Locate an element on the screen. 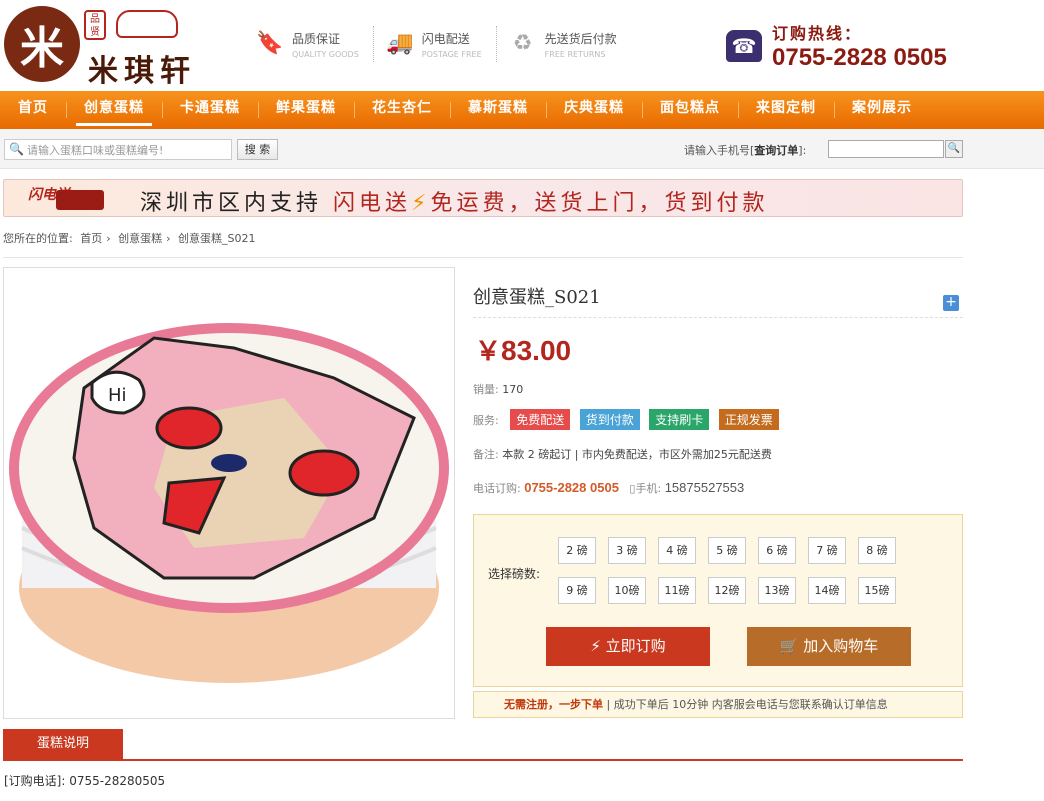 The image size is (1044, 801). logo: 米 品贤 米琪轩 is located at coordinates (106, 47).